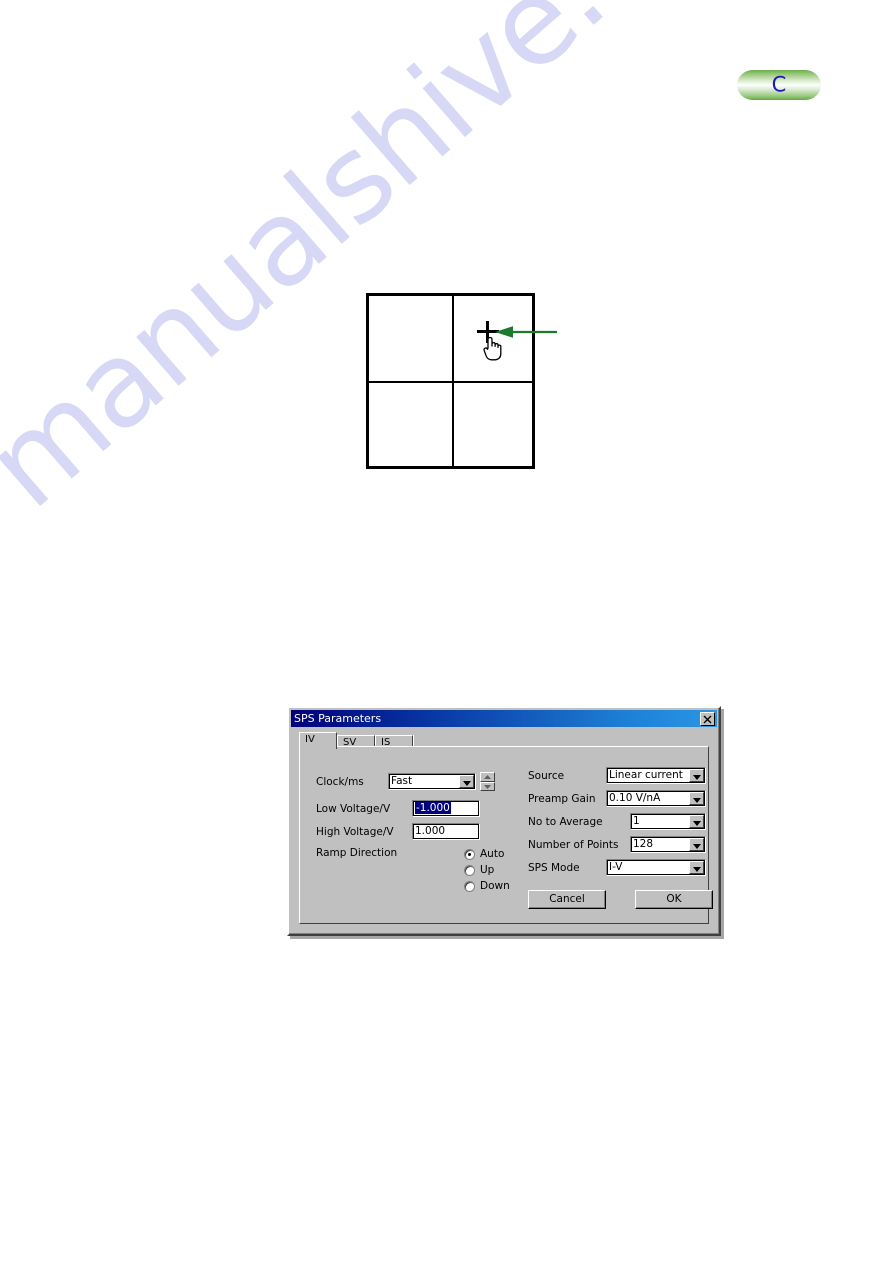 This screenshot has width=893, height=1263. I want to click on high-voltage-input: 1.000, so click(446, 831).